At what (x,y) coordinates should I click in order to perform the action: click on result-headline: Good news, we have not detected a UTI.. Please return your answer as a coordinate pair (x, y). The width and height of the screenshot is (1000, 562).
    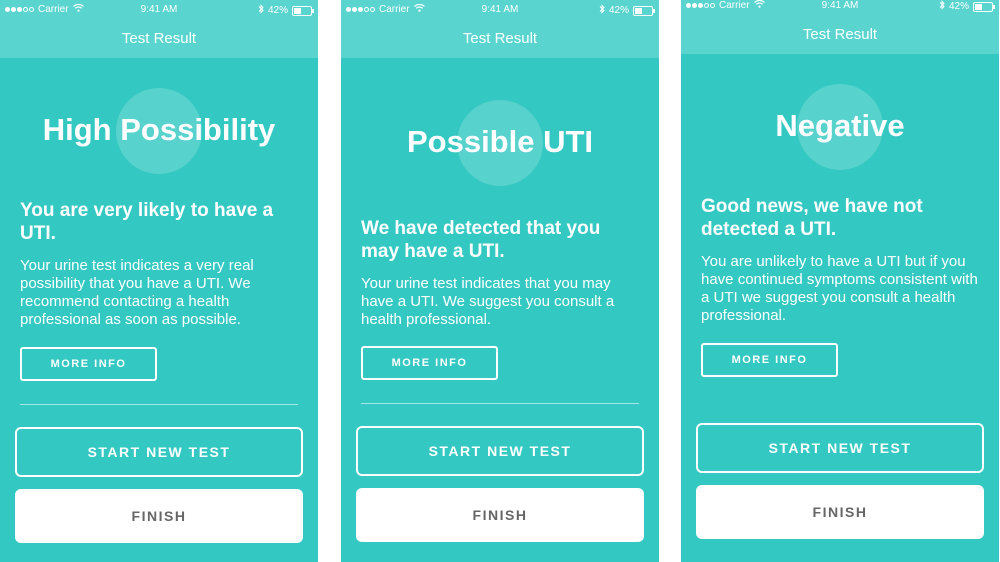
    Looking at the image, I should click on (812, 218).